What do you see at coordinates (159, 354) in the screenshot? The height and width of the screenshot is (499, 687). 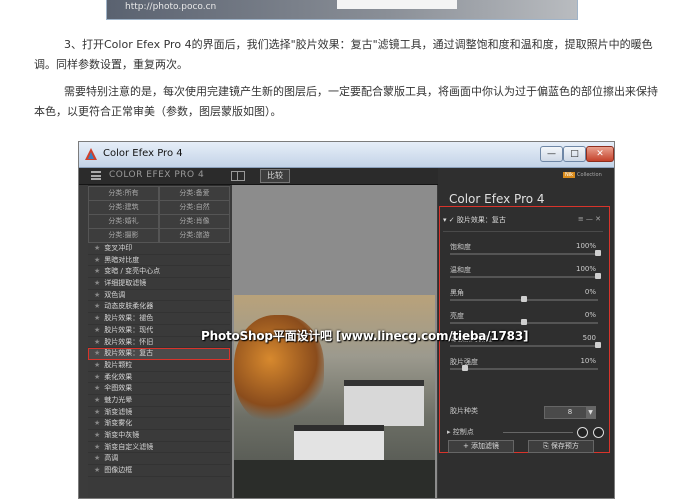 I see `filter-list-item: ★ 胶片效果：复古` at bounding box center [159, 354].